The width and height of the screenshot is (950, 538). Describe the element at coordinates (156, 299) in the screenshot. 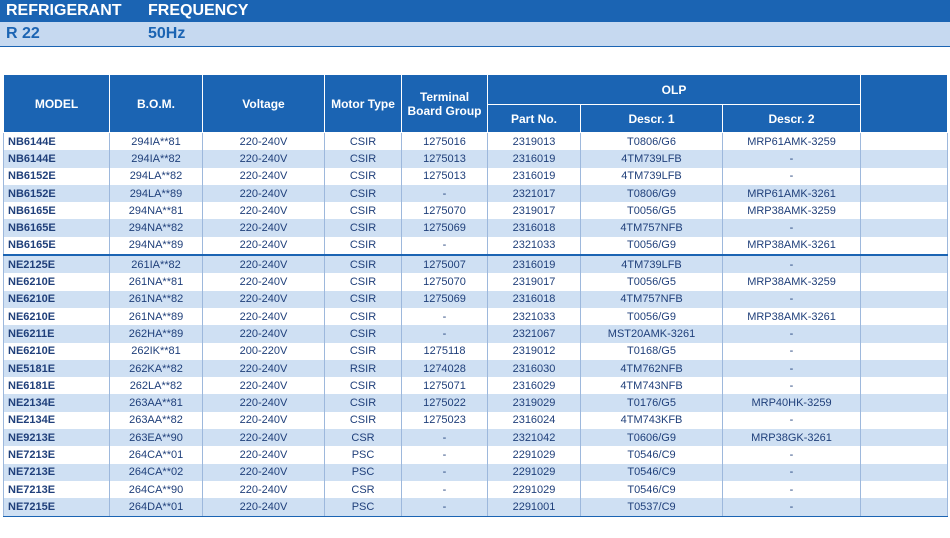

I see `cell-bom: 261NA**82` at that location.